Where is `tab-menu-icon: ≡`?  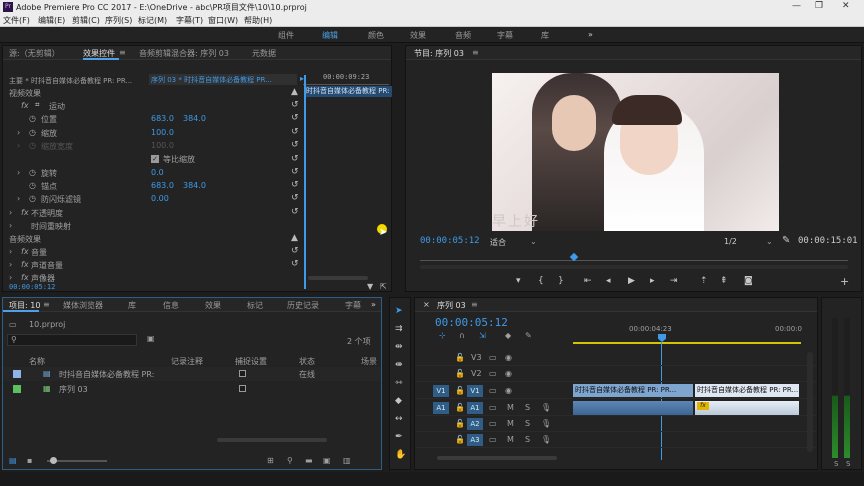 tab-menu-icon: ≡ is located at coordinates (46, 304).